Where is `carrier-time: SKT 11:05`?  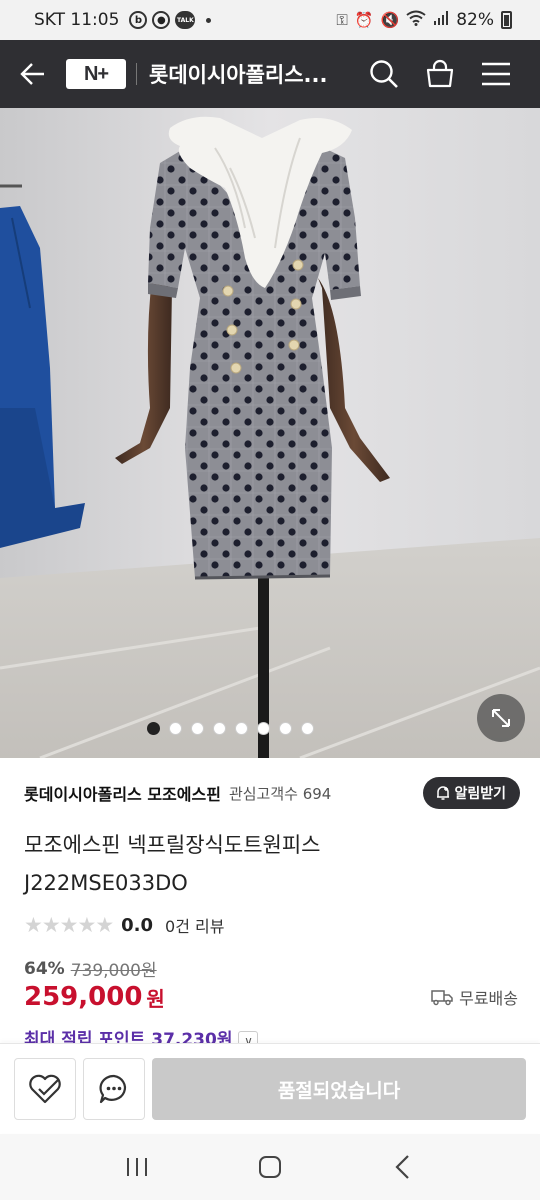
carrier-time: SKT 11:05 is located at coordinates (77, 20).